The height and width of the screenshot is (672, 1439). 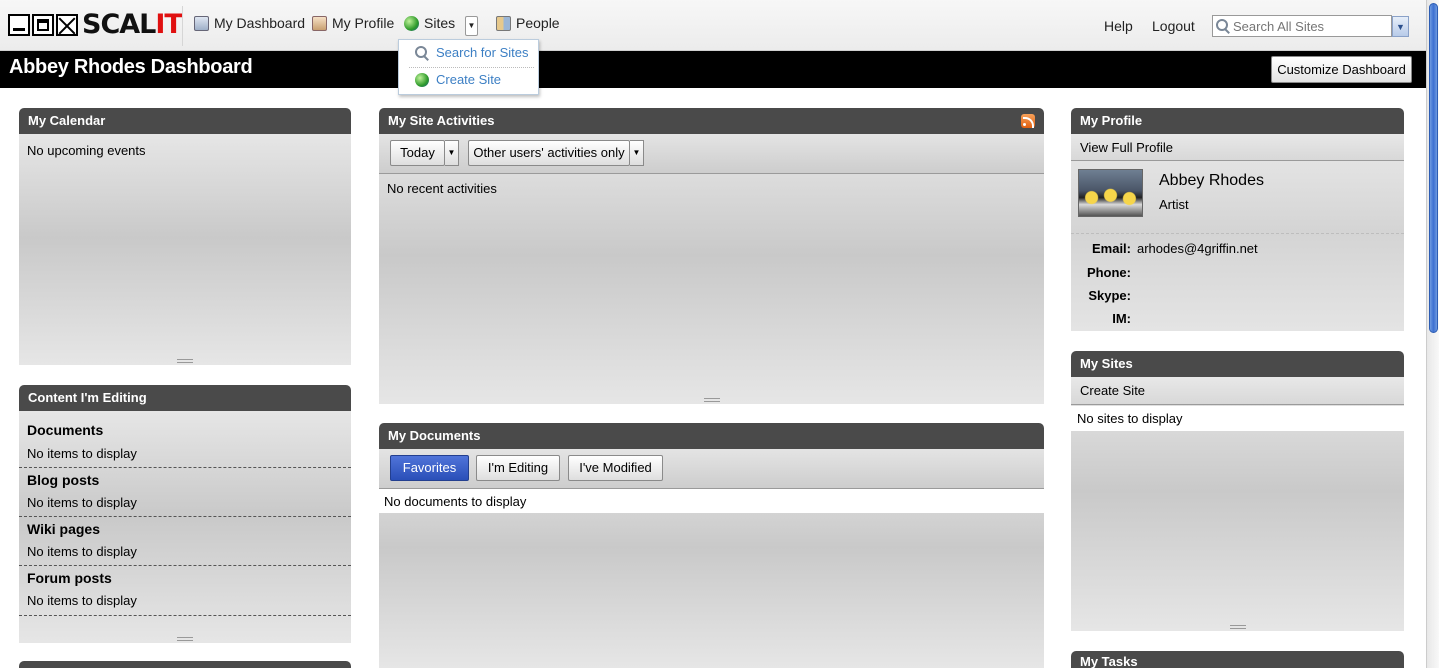 I want to click on scrollbar-thumb, so click(x=1433, y=168).